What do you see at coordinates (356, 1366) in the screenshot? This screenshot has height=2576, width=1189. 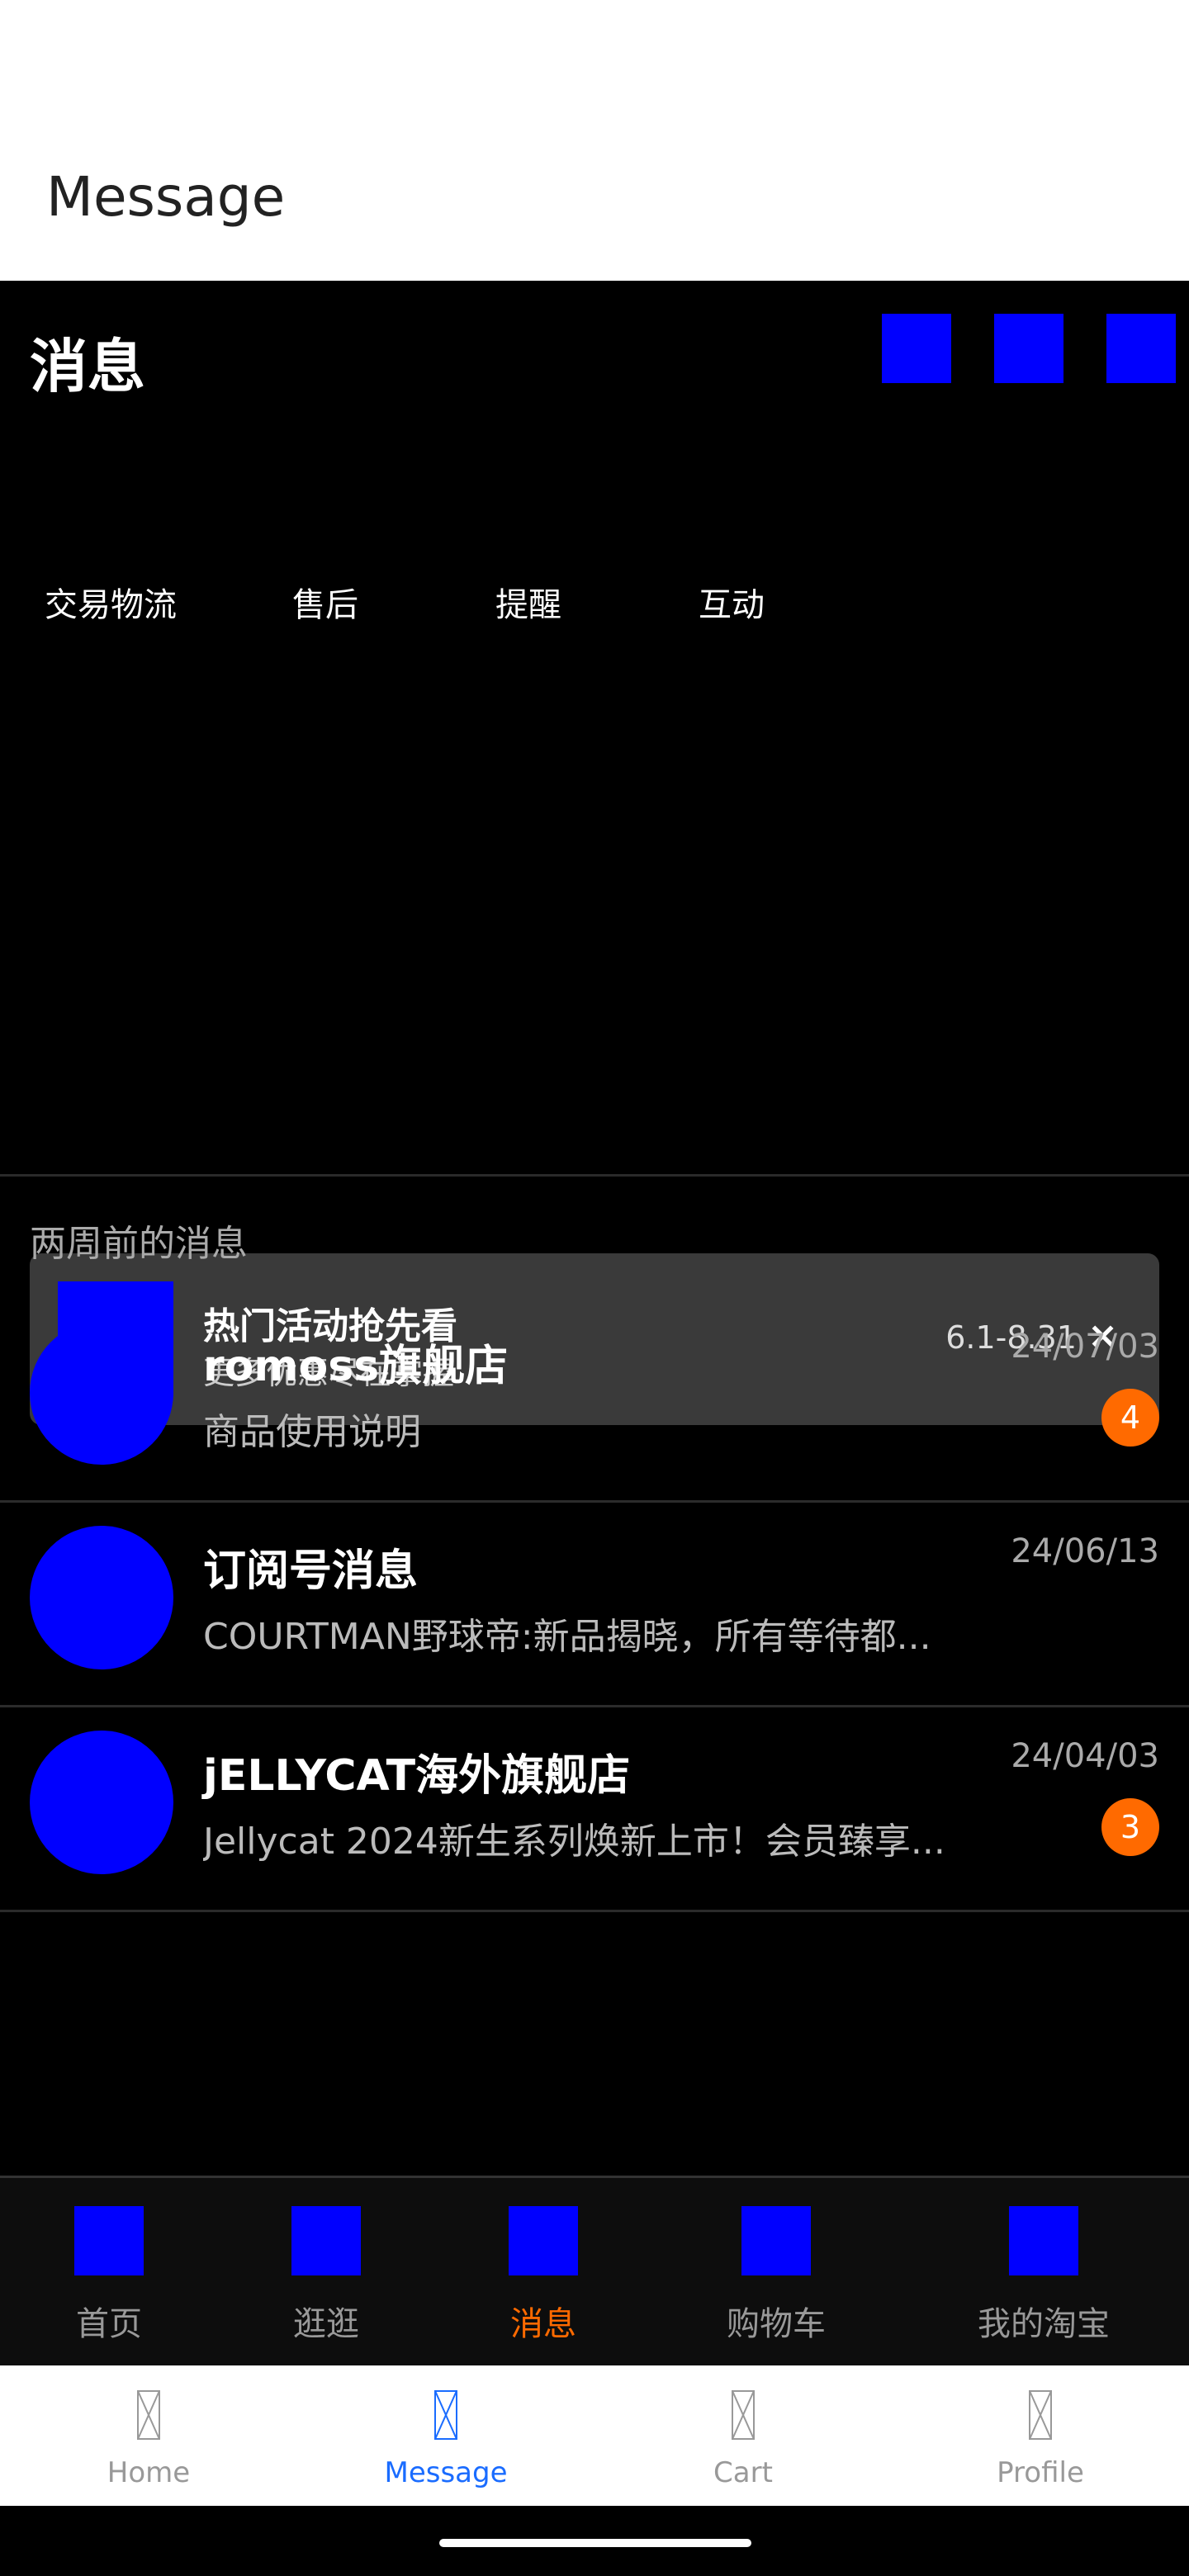 I see `conversation-name: romoss旗舰店` at bounding box center [356, 1366].